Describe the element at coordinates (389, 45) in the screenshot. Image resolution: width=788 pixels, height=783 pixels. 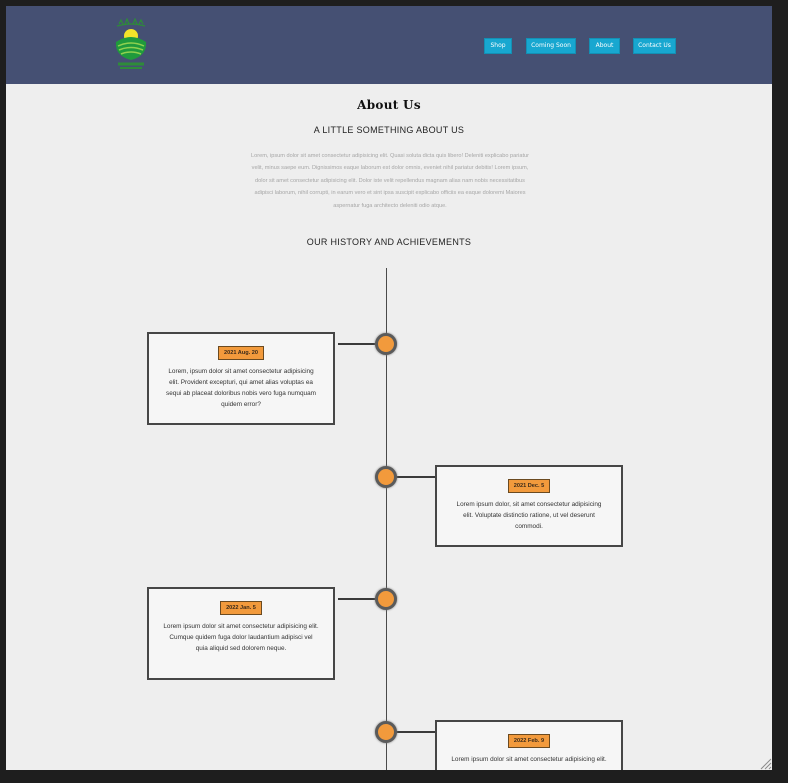
I see `site-header: Shop Coming Soon About Contact Us` at that location.